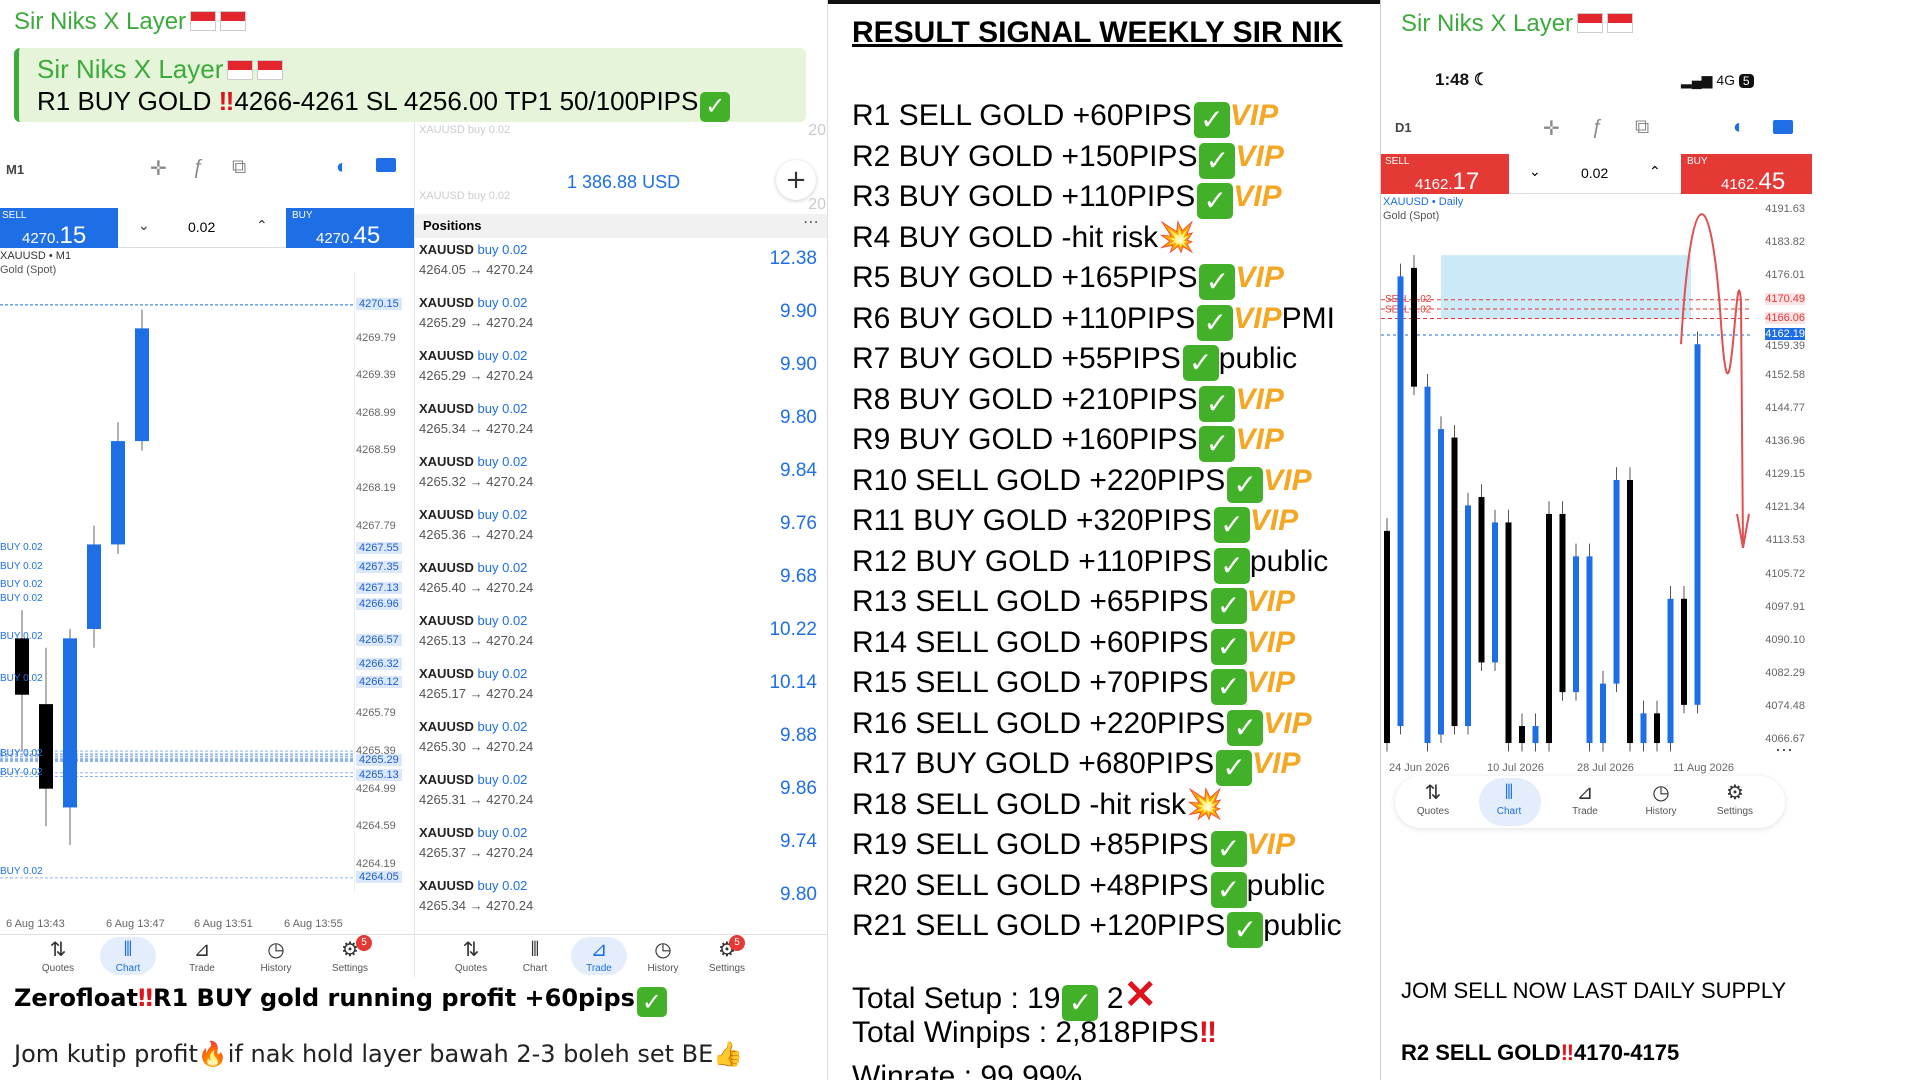 This screenshot has height=1080, width=1920. Describe the element at coordinates (1403, 127) in the screenshot. I see `timeframe-label: D1` at that location.